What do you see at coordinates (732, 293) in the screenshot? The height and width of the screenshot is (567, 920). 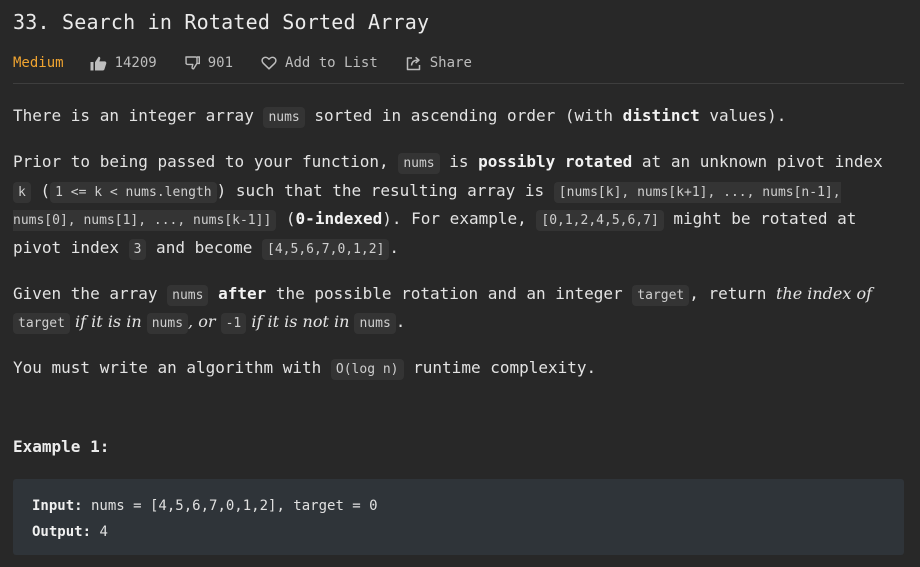 I see `text: , return` at bounding box center [732, 293].